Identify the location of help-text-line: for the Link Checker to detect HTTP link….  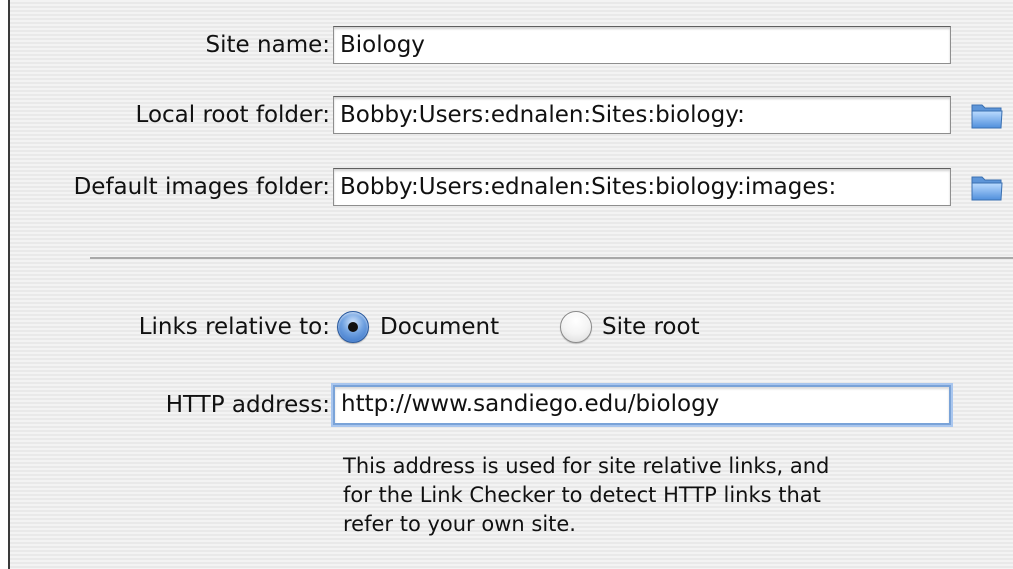
(582, 495).